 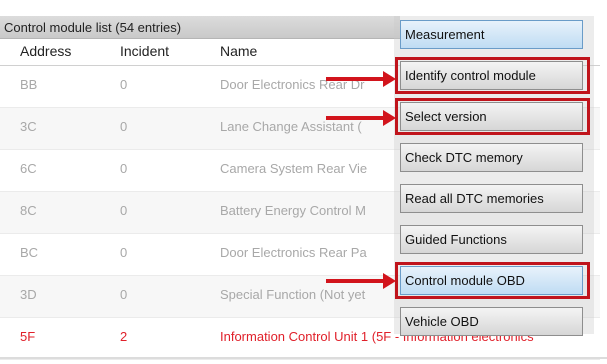 What do you see at coordinates (28, 126) in the screenshot?
I see `row-address: 3C` at bounding box center [28, 126].